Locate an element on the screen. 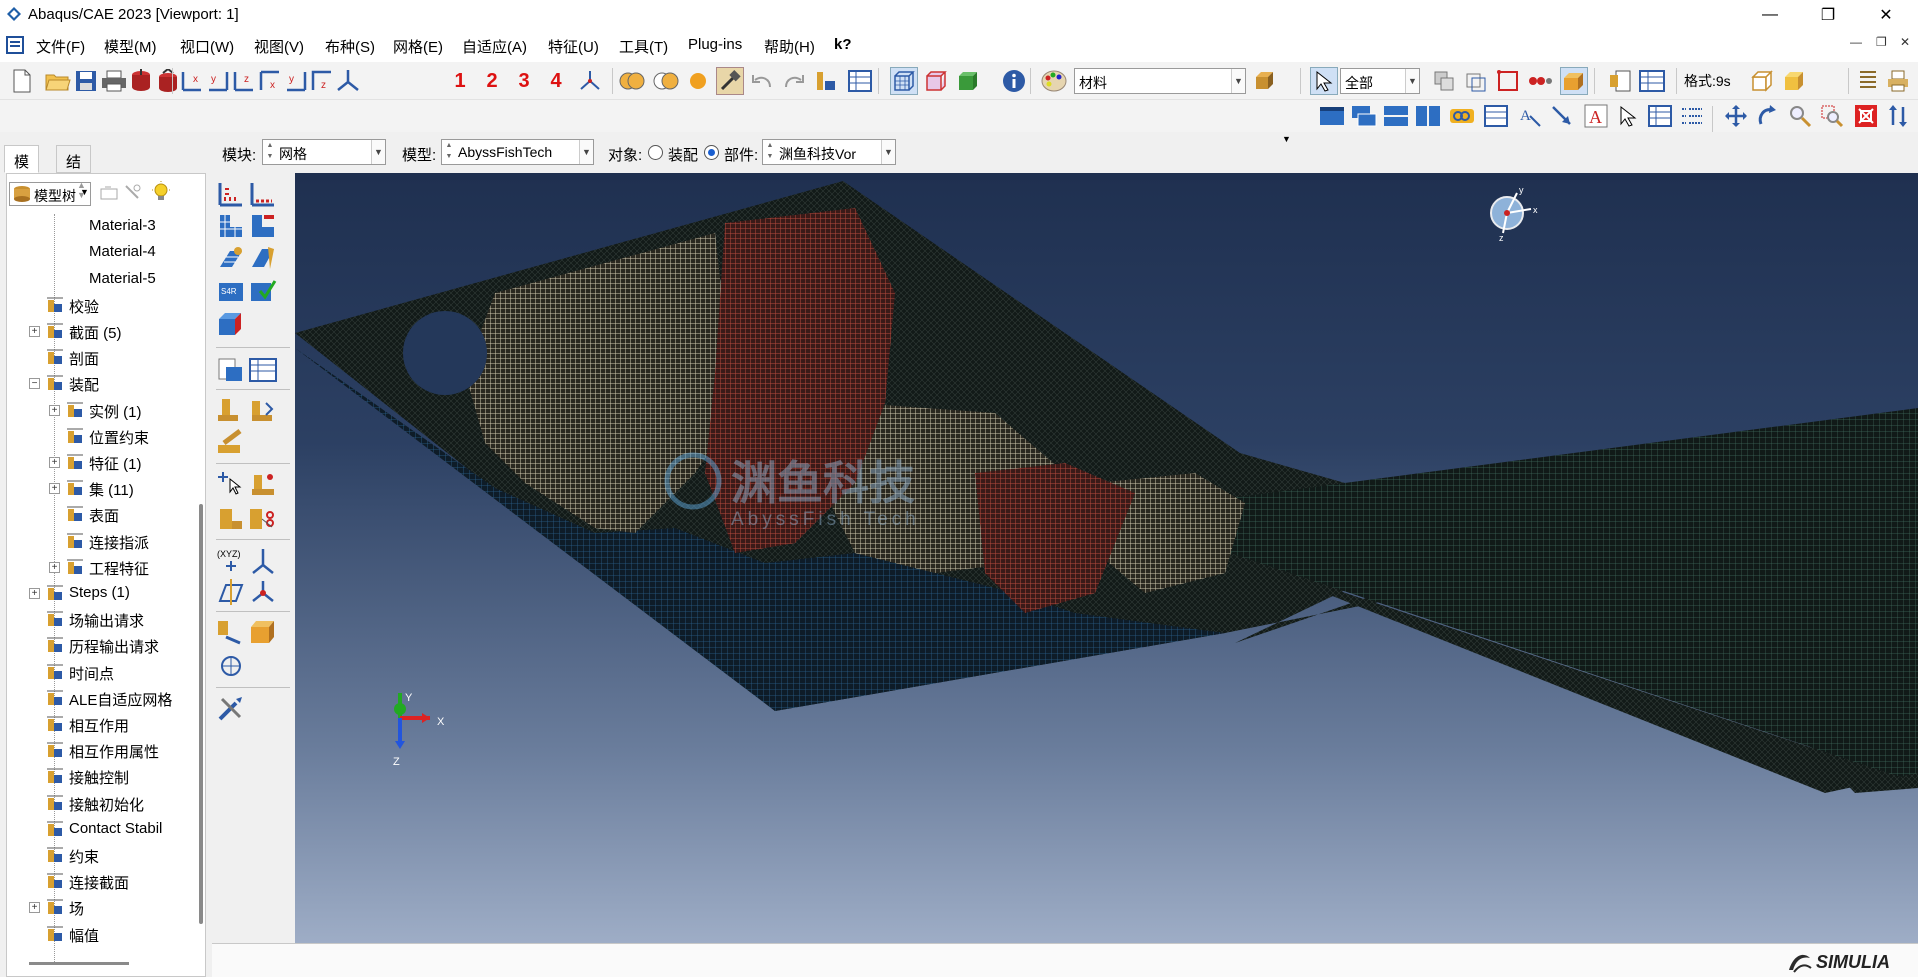  cut-mesh-tool-icon is located at coordinates (263, 518).